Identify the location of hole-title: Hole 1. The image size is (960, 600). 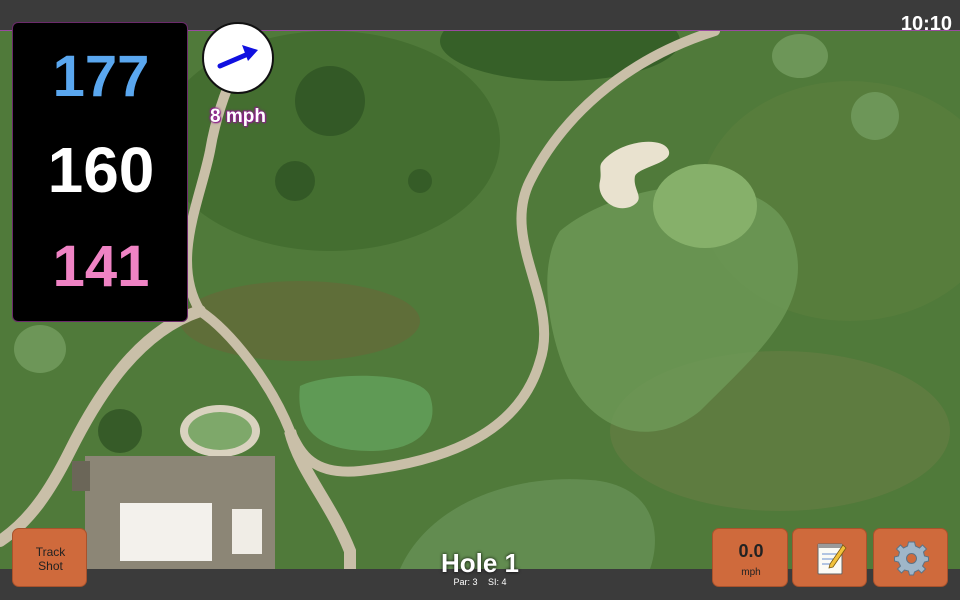
(480, 563).